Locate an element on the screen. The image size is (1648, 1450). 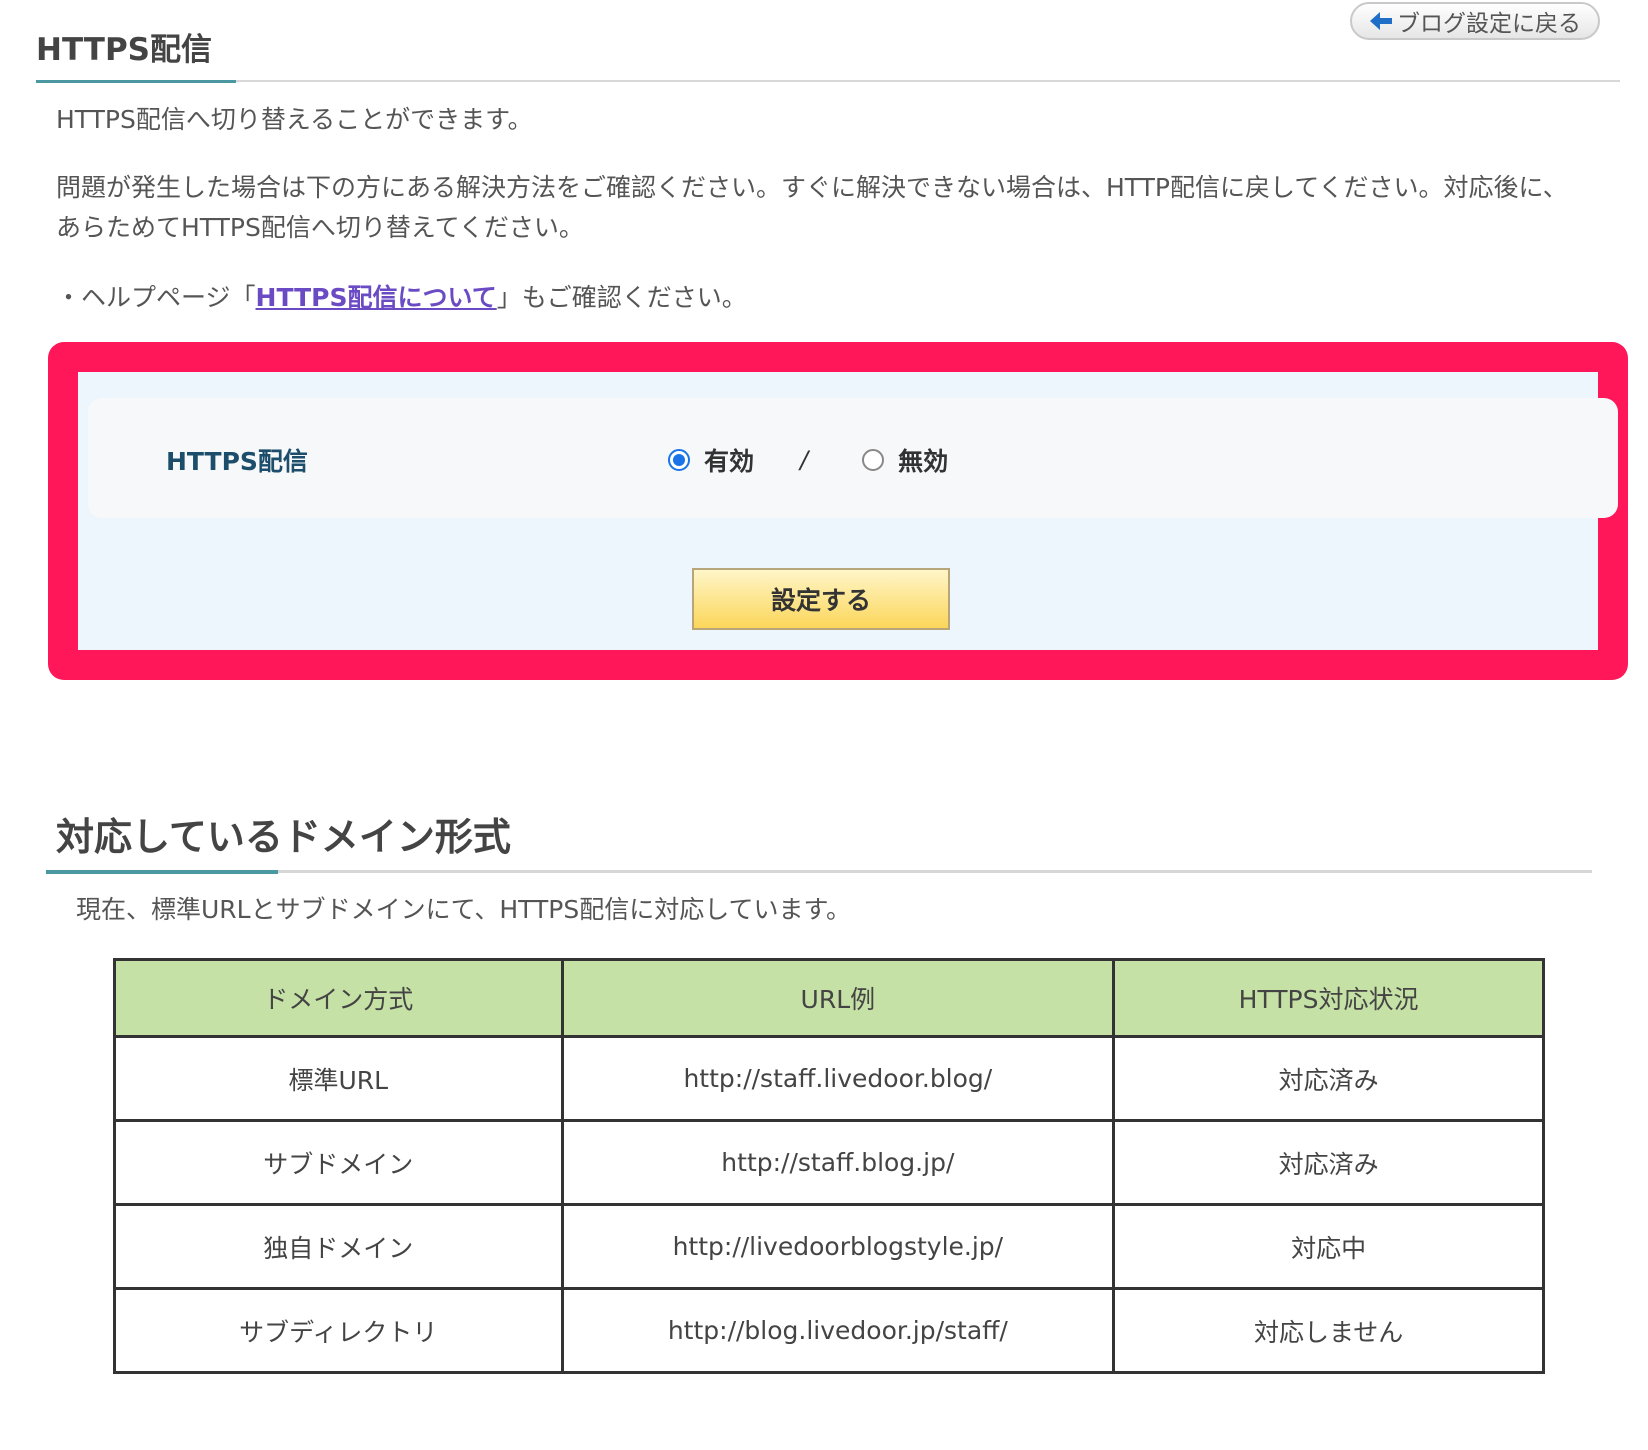
https-setting-label: HTTPS配信 is located at coordinates (237, 461).